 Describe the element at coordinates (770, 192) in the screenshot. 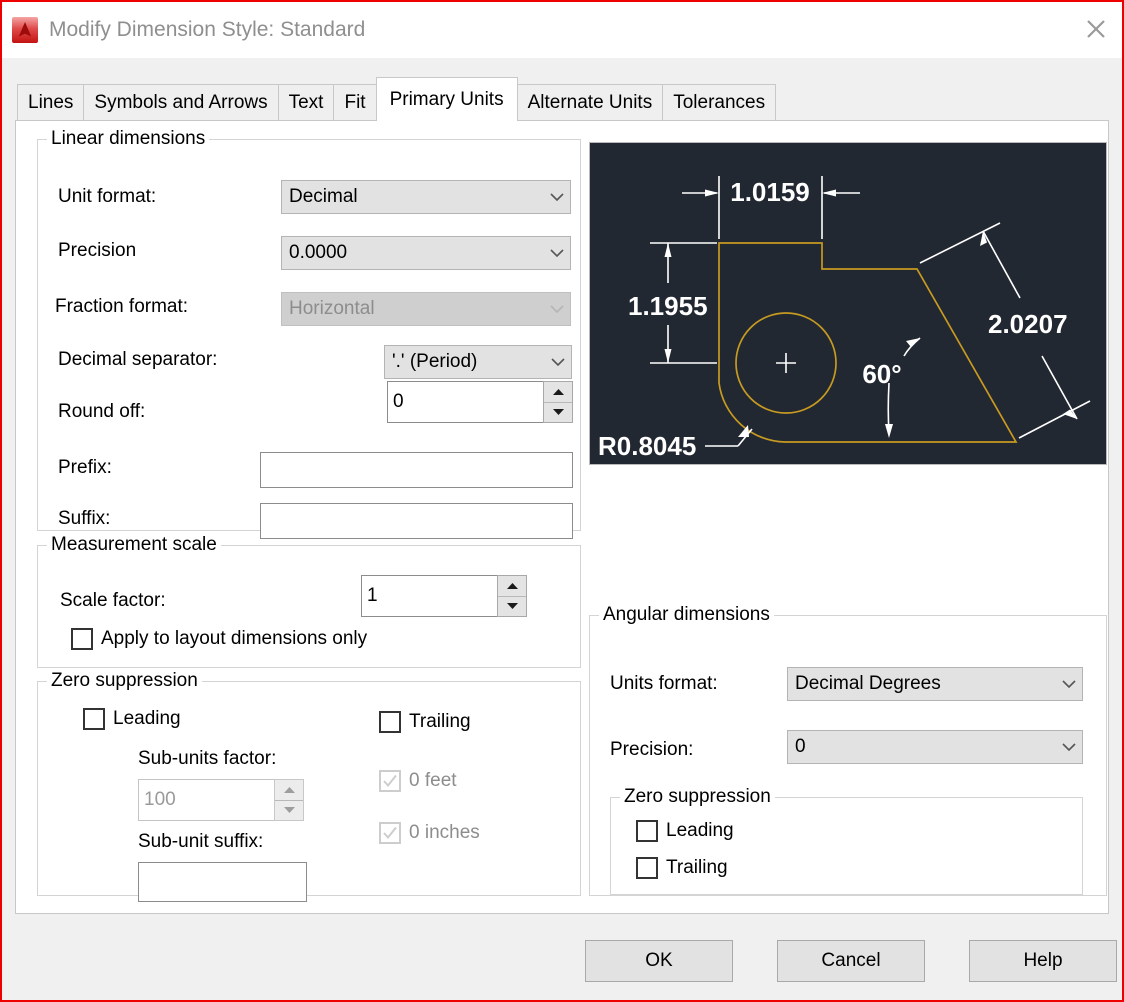

I see `dim-top-width-text: 1.0159` at that location.